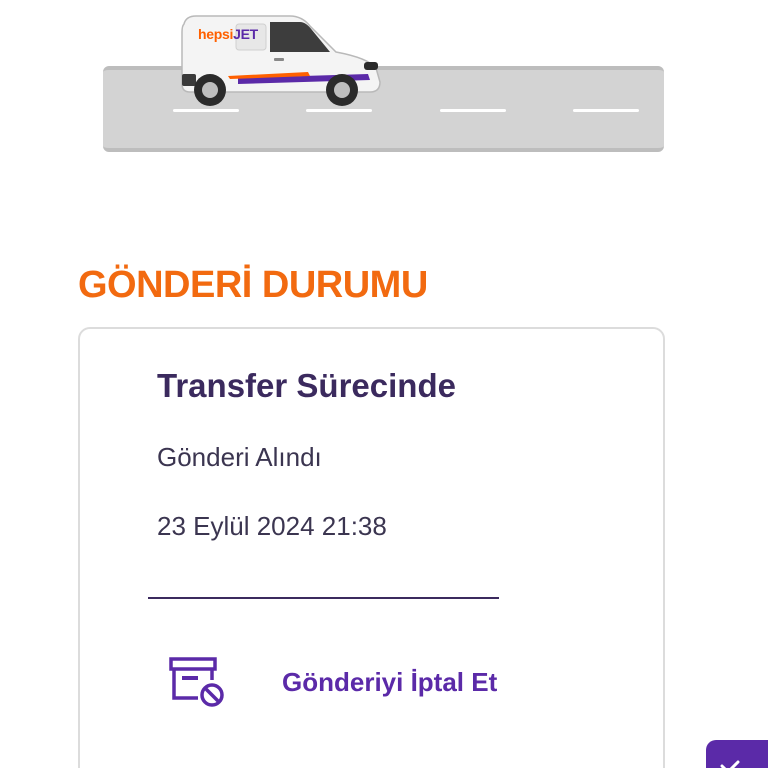 Image resolution: width=768 pixels, height=768 pixels. I want to click on brand-logo: hepsiJET, so click(228, 34).